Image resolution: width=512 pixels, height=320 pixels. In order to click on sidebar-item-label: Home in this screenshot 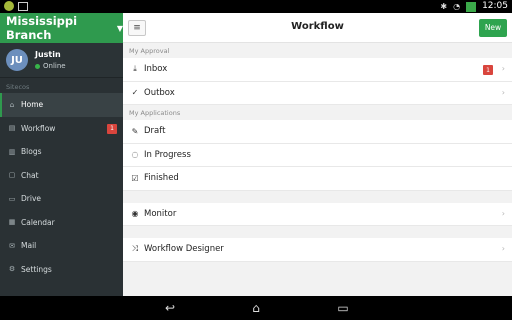, I will do `click(32, 105)`.